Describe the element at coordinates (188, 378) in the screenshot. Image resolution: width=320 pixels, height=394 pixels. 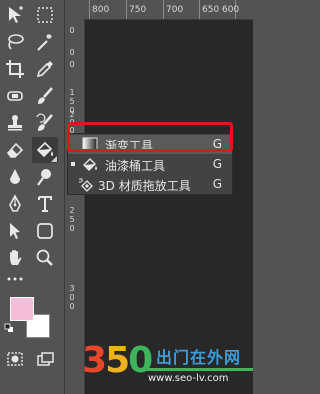
I see `watermark-url: www.seo-lv.com` at that location.